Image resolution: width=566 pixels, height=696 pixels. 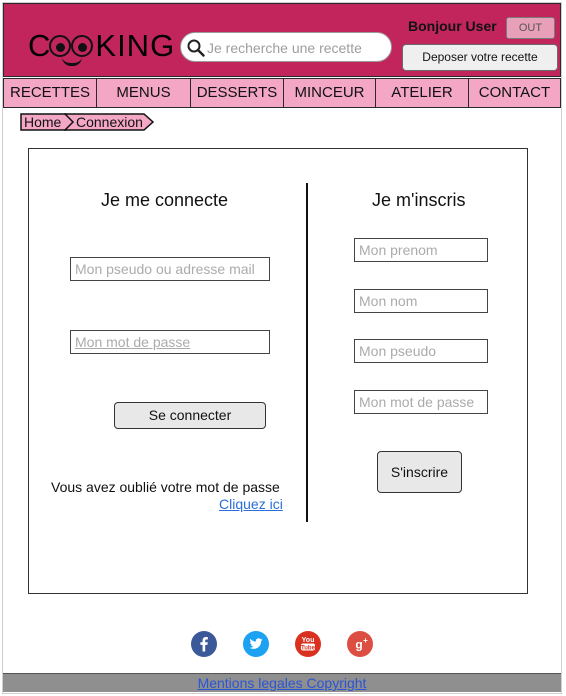 I want to click on forgot-password-link: Cliquez ici, so click(x=251, y=504).